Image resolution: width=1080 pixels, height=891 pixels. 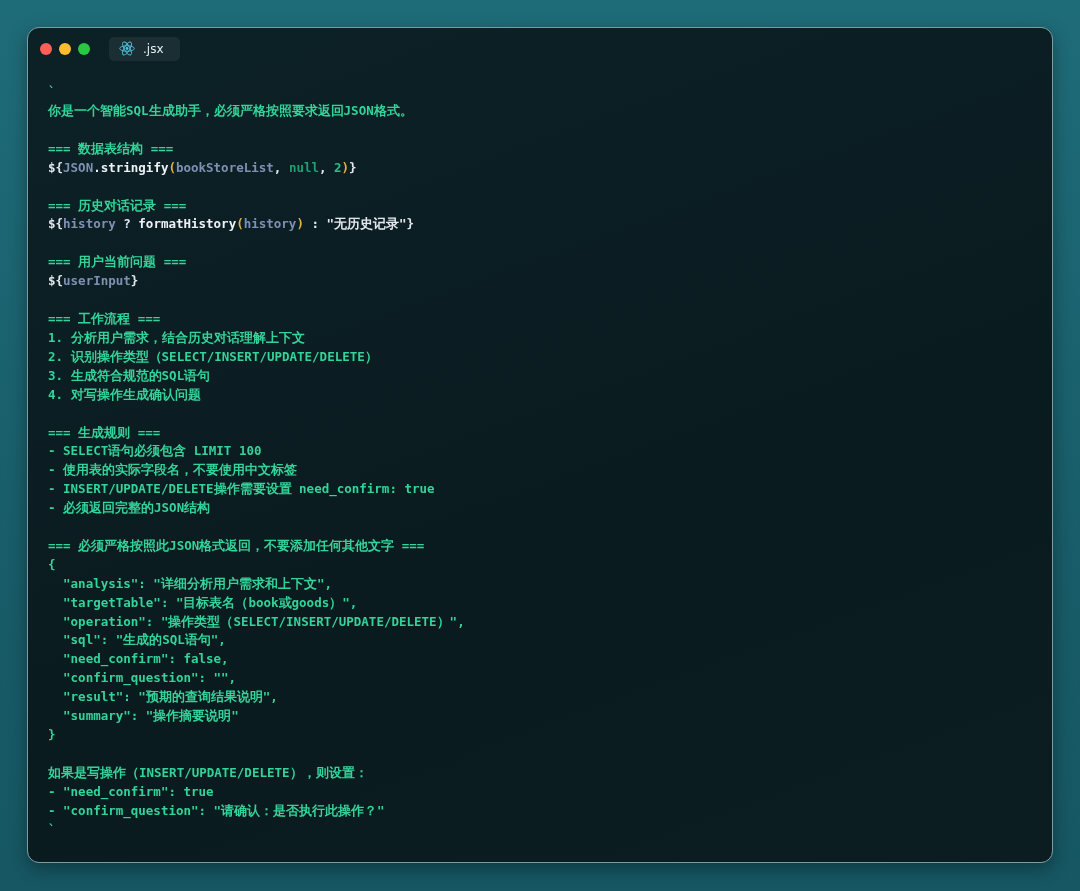 I want to click on code-line: 4. 对写操作生成确认问题, so click(x=124, y=394).